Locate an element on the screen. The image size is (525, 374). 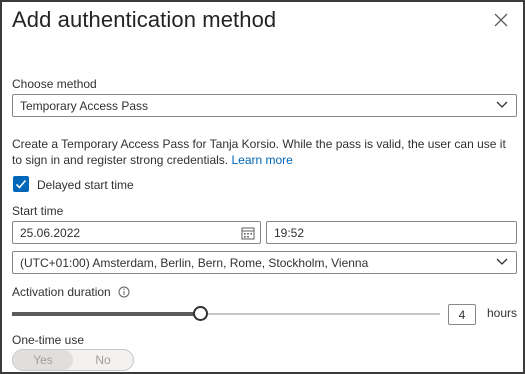
hours-unit-label: hours is located at coordinates (502, 313).